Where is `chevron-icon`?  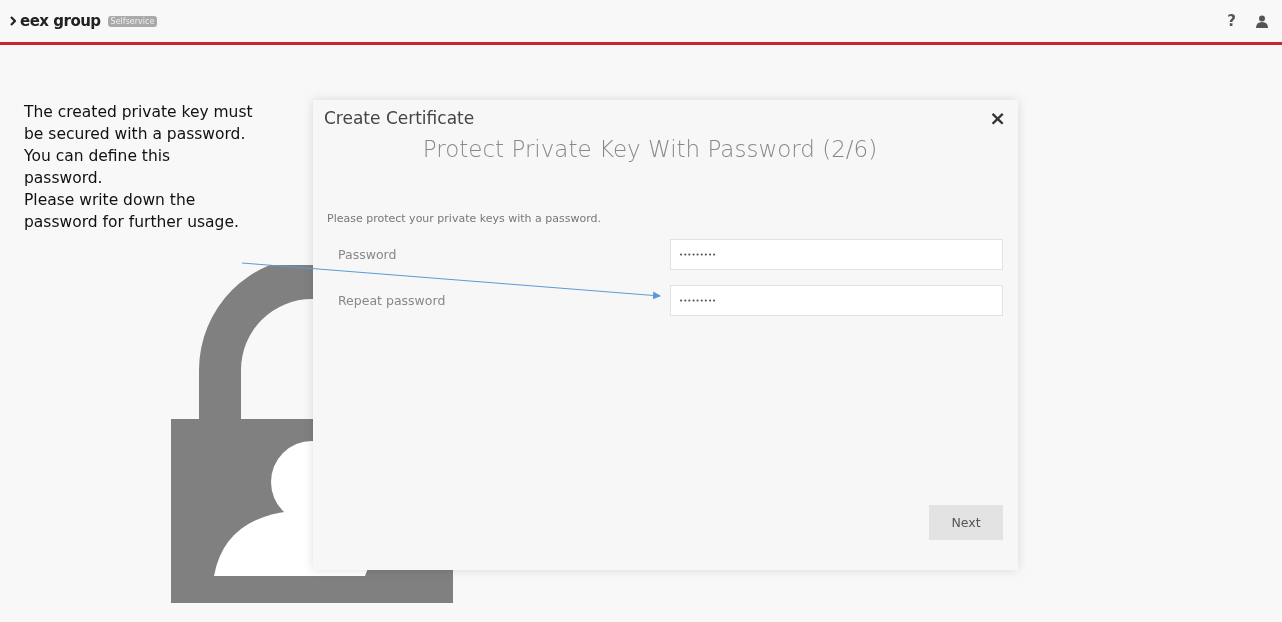 chevron-icon is located at coordinates (13, 21).